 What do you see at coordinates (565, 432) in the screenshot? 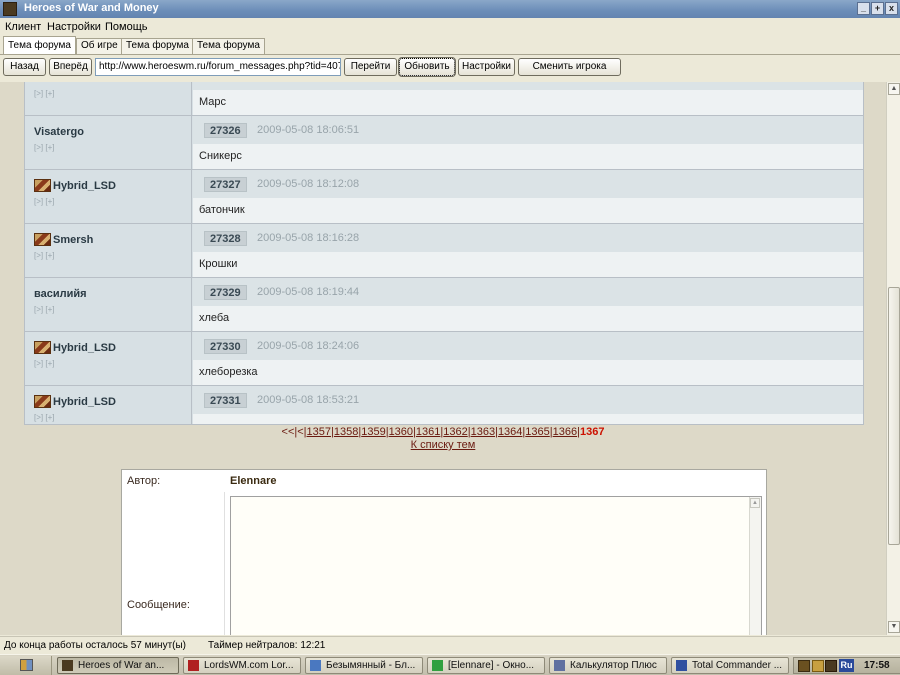
I see `page-link: 1366` at bounding box center [565, 432].